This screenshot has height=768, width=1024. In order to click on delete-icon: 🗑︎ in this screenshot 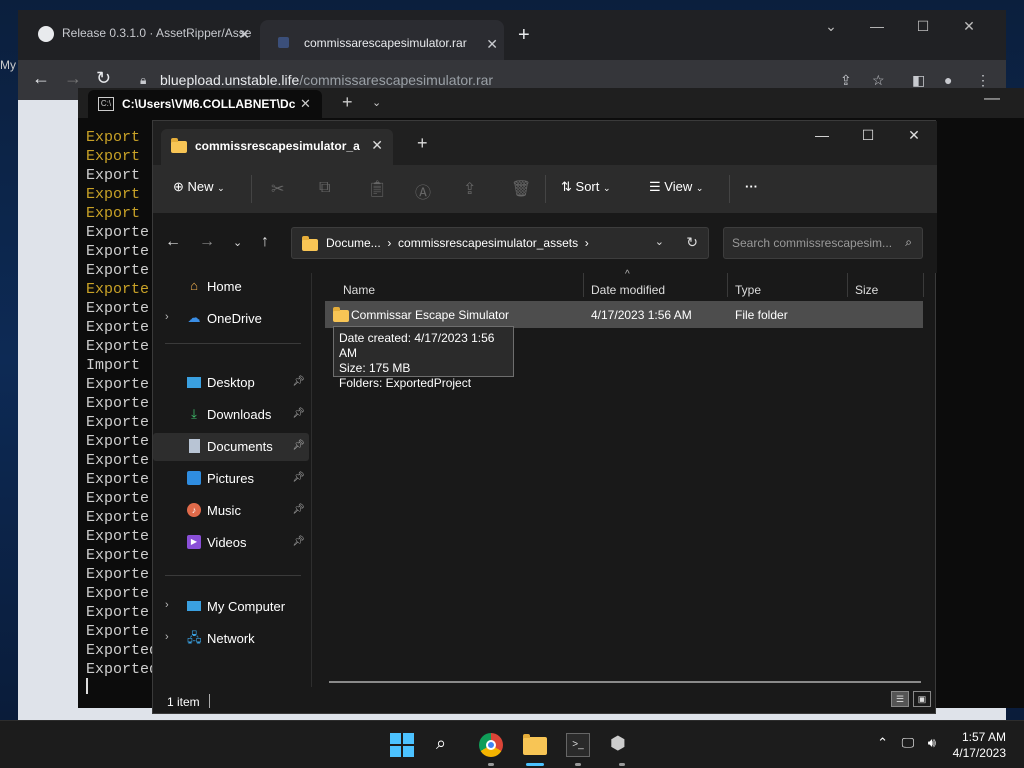, I will do `click(521, 189)`.